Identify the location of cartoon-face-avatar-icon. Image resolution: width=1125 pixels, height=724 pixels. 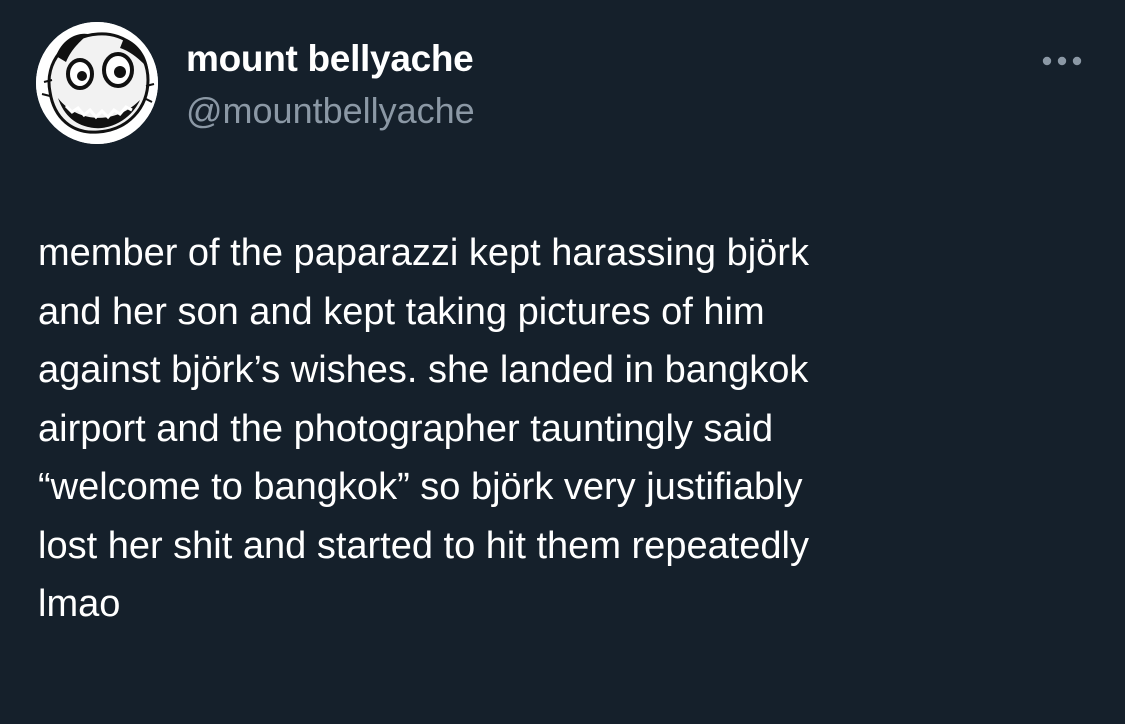
(97, 83).